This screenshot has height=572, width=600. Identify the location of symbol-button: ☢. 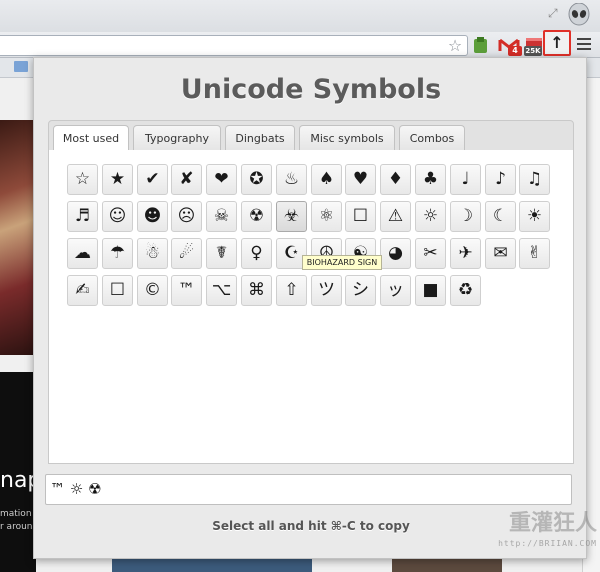
(256, 216).